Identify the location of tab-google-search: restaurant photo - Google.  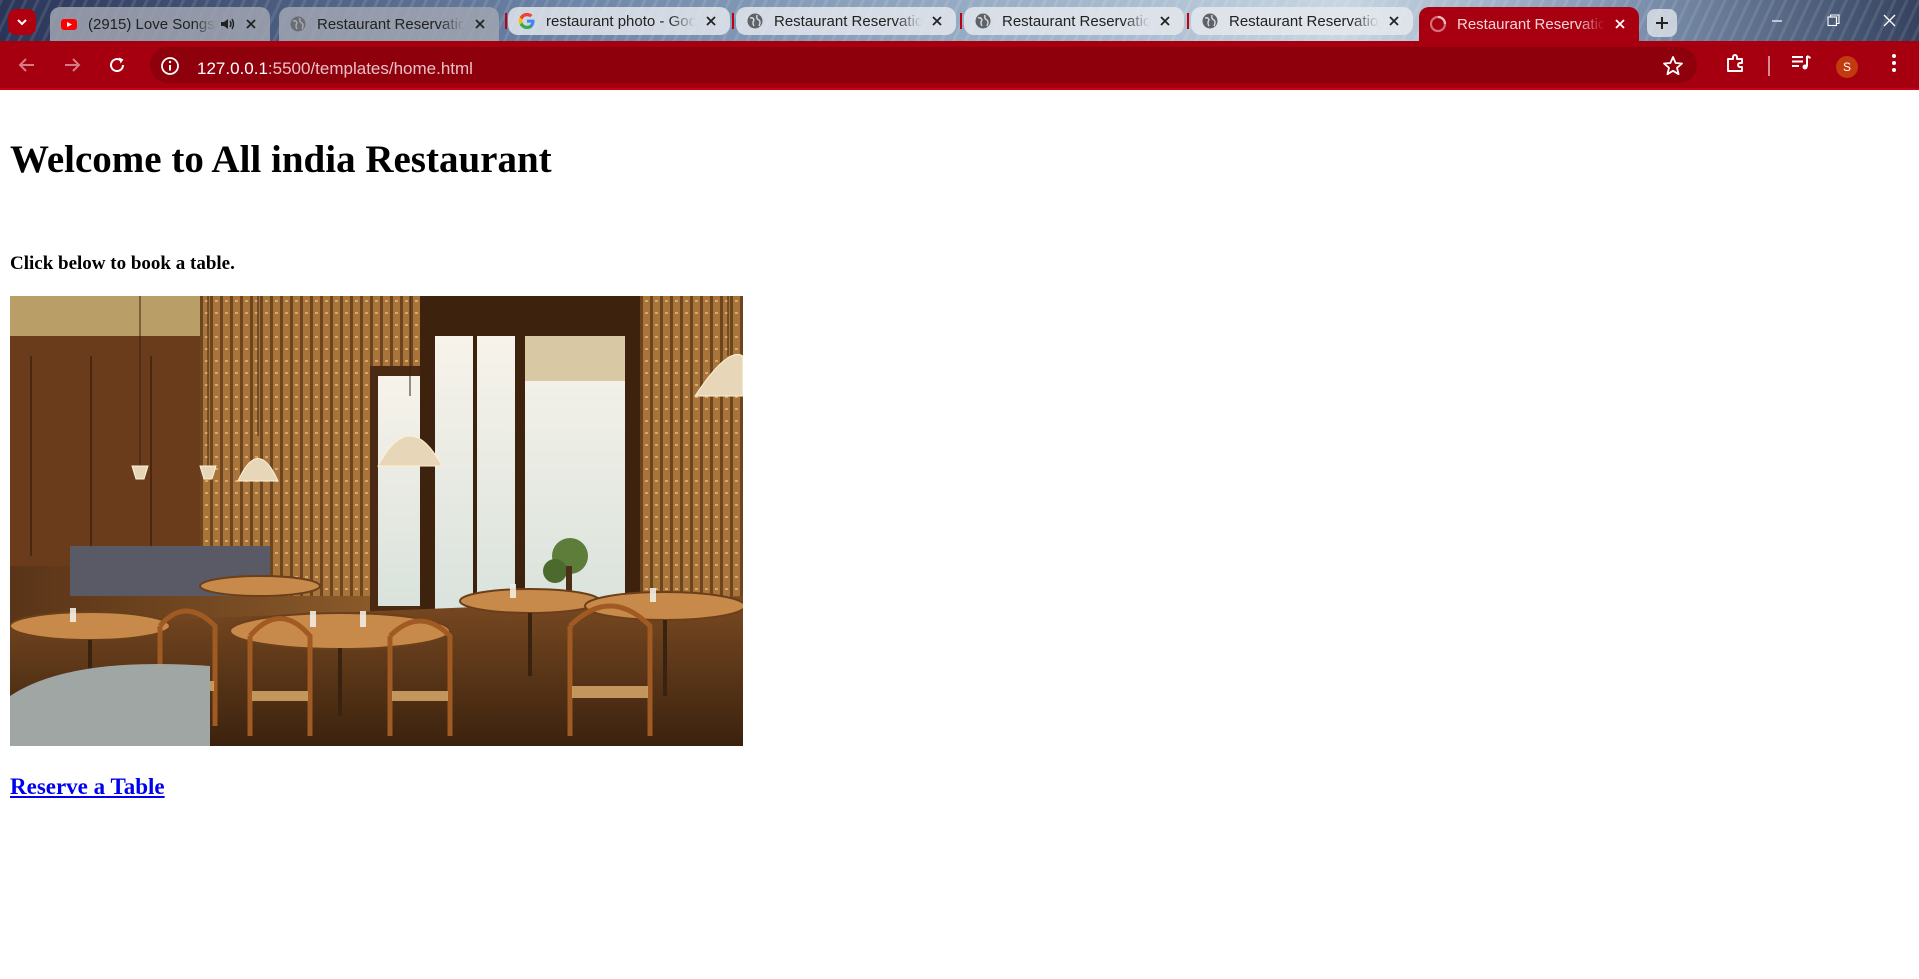
(619, 21).